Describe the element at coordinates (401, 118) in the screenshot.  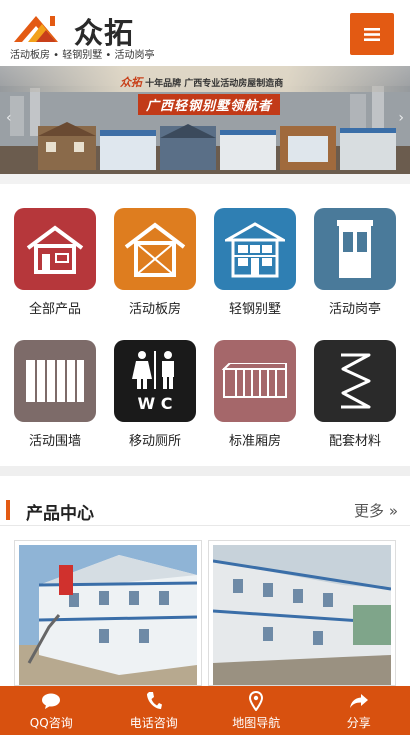
I see `banner-next-arrow: ›` at that location.